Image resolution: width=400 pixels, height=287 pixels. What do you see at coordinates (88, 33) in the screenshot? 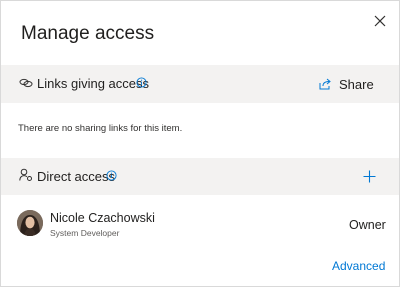
I see `dialog-title: Manage access` at bounding box center [88, 33].